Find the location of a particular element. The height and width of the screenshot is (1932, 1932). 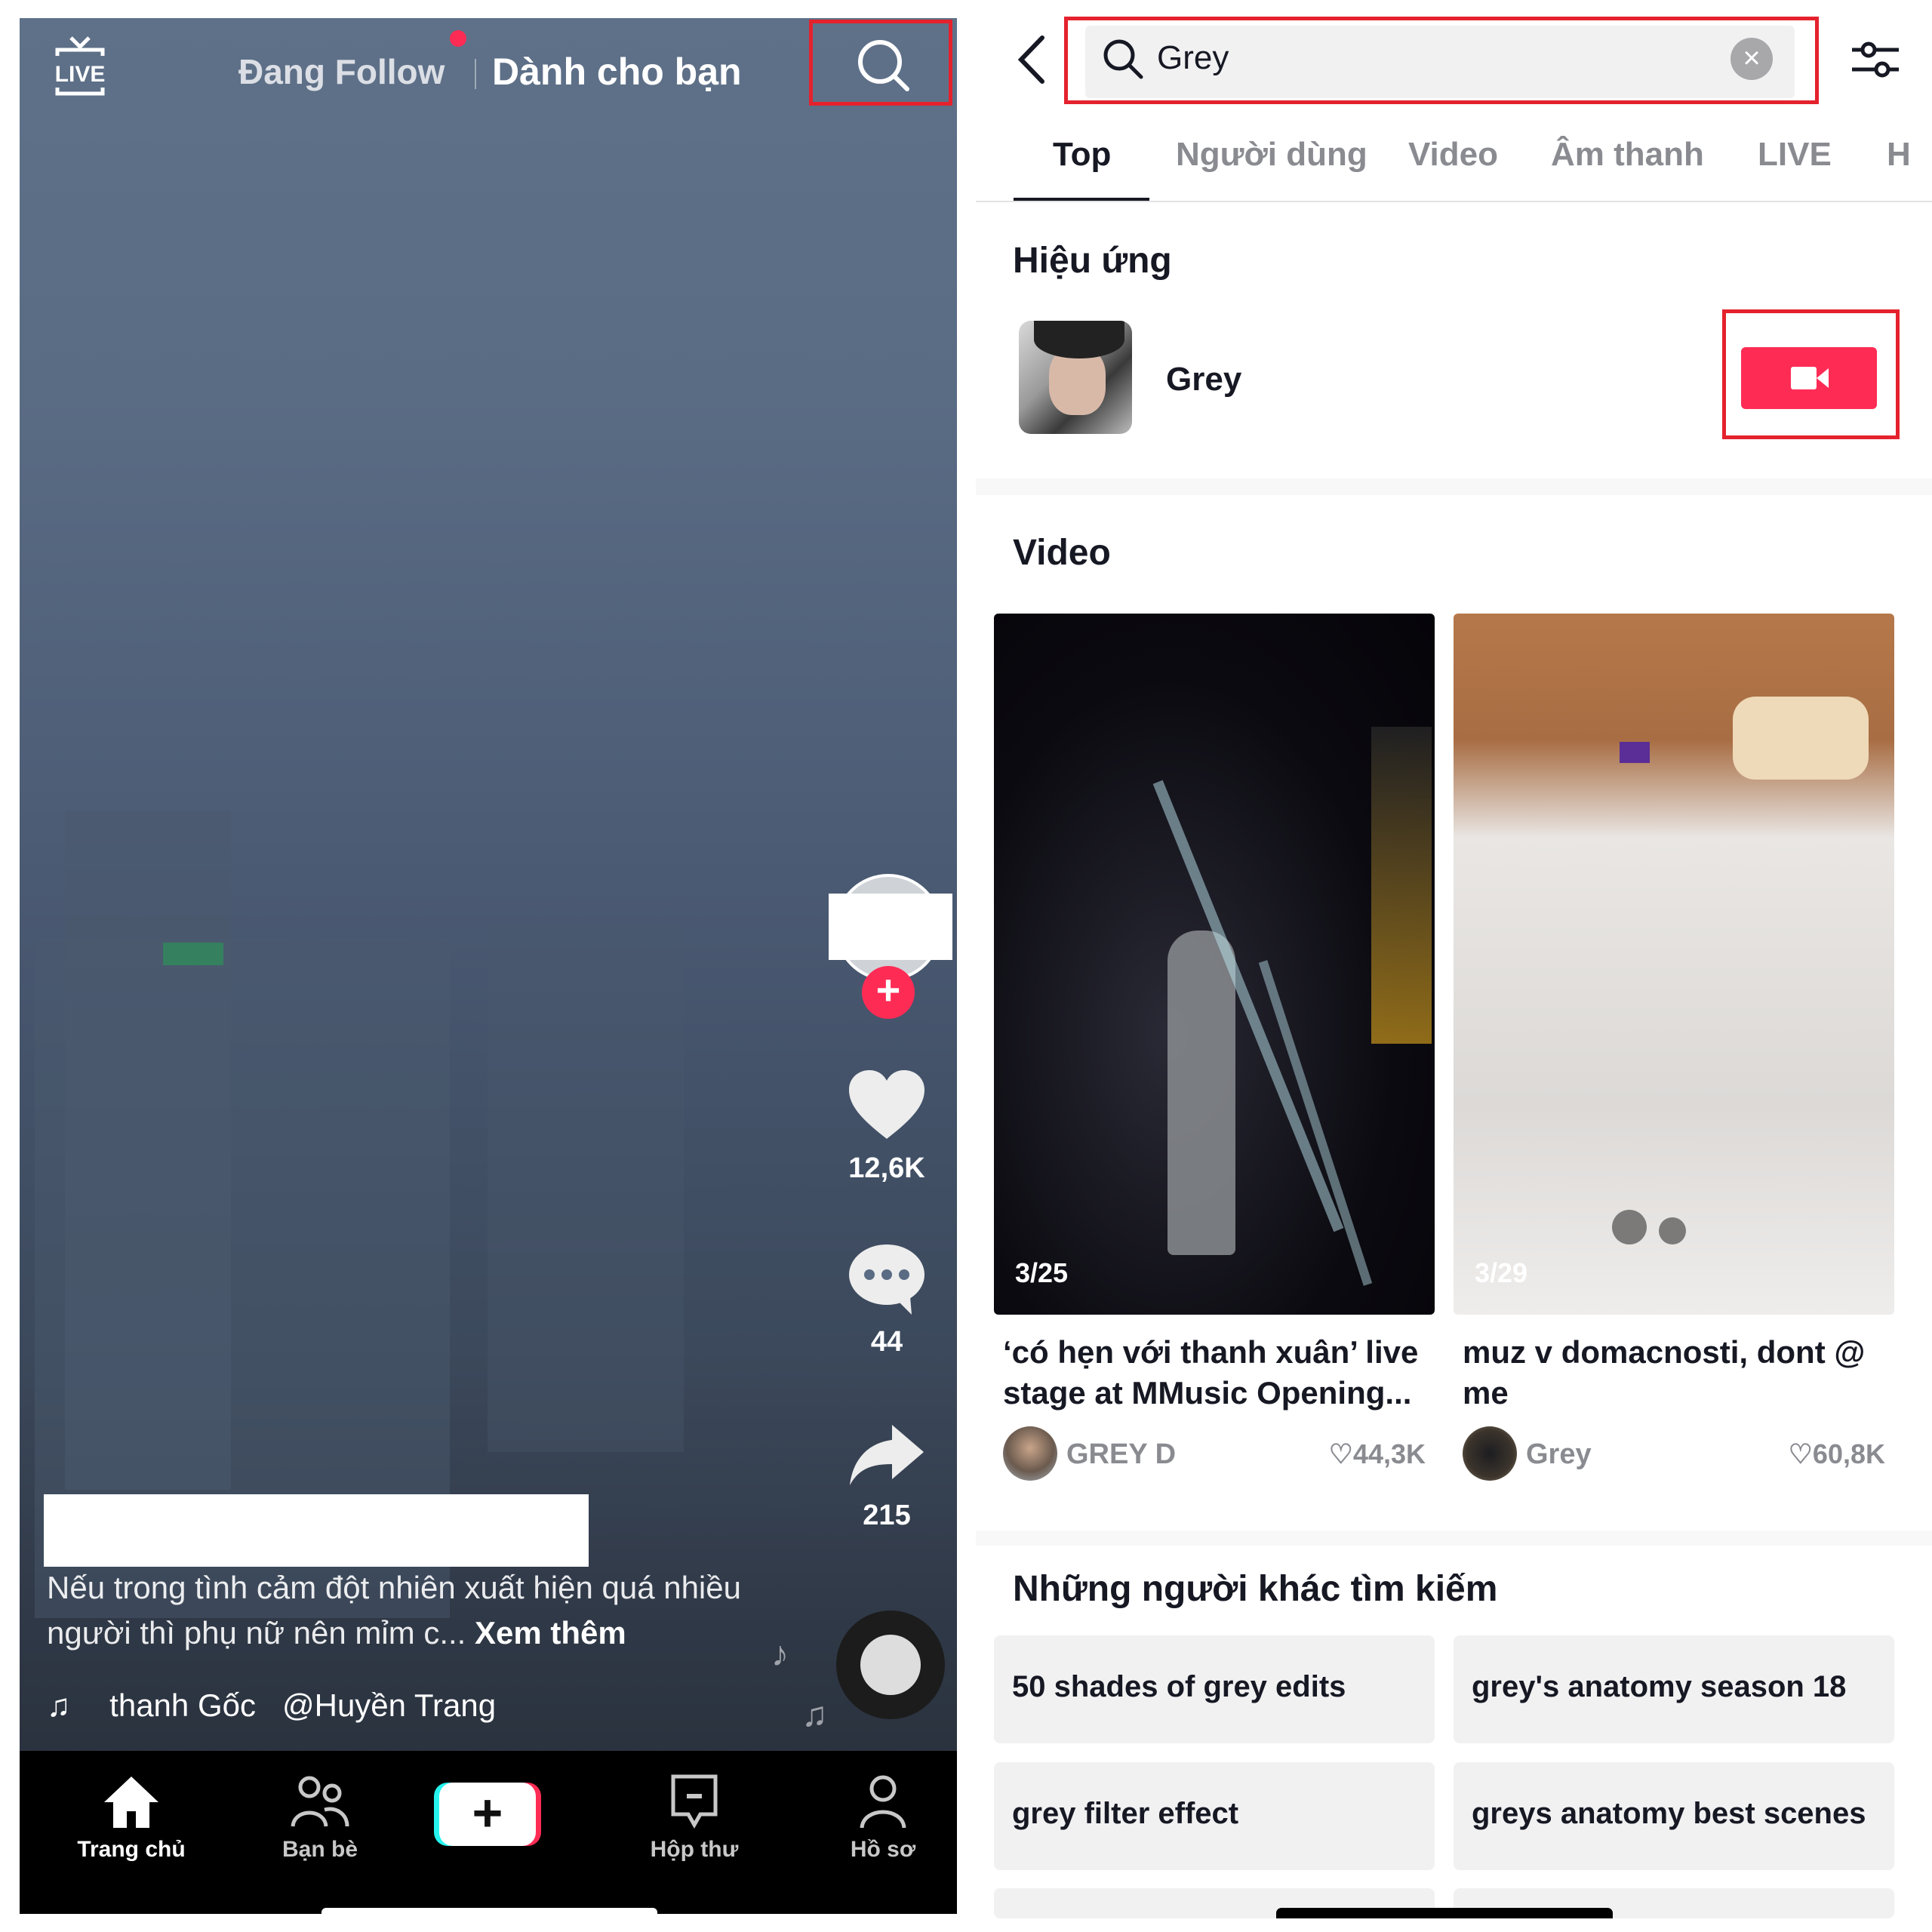

like-value: 44,3K is located at coordinates (1389, 1453).